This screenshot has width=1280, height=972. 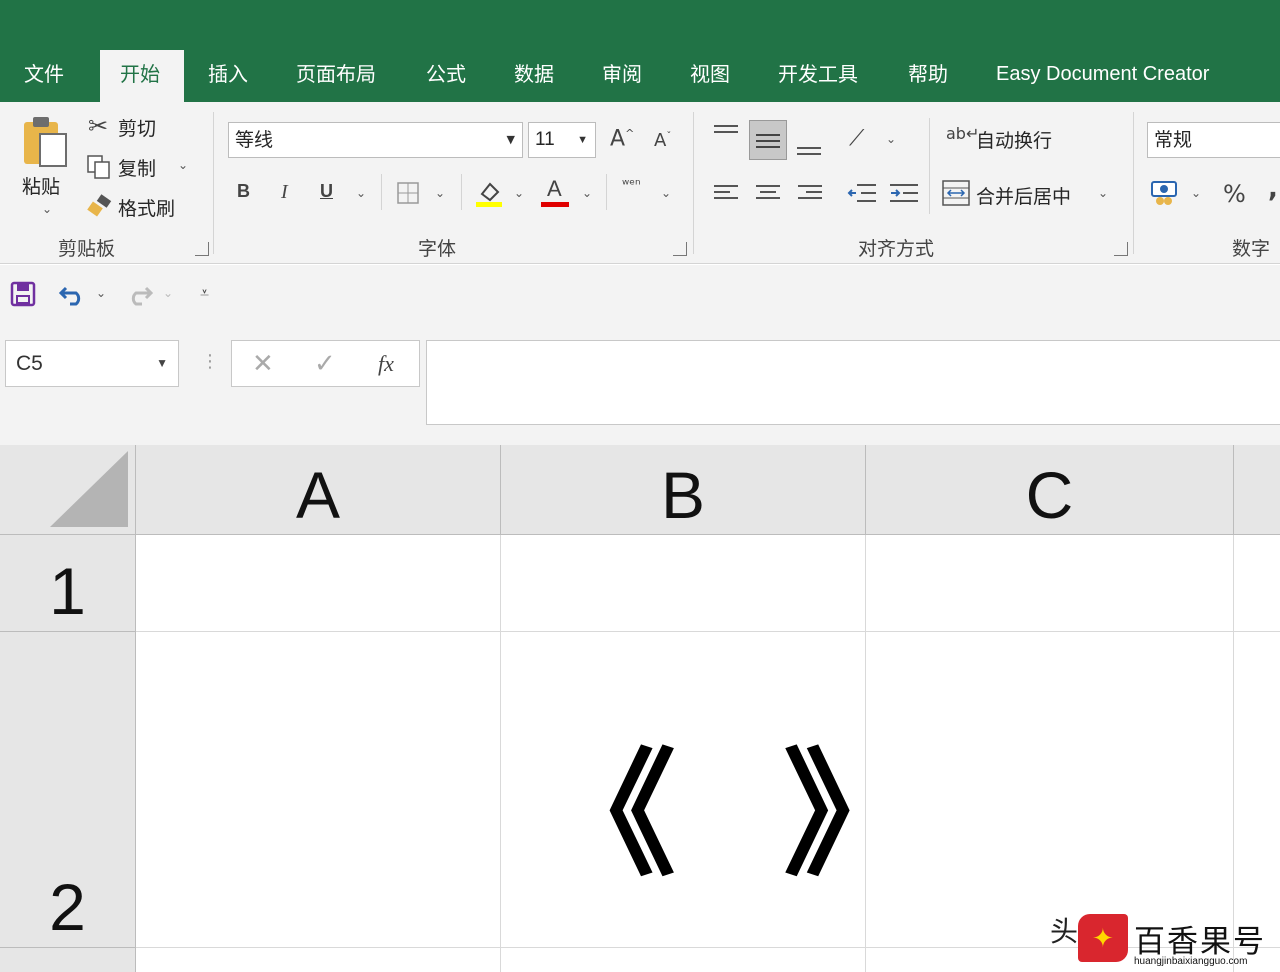 What do you see at coordinates (726, 194) in the screenshot?
I see `align-left-icon` at bounding box center [726, 194].